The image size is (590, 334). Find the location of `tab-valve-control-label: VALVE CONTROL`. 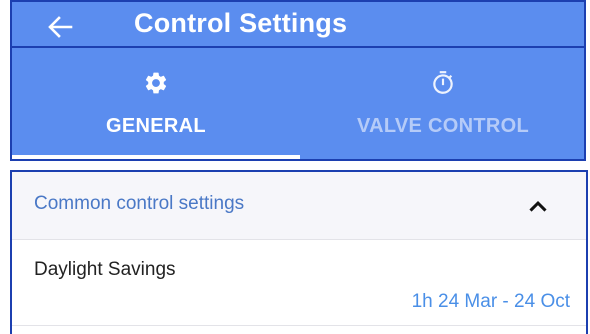

tab-valve-control-label: VALVE CONTROL is located at coordinates (443, 126).